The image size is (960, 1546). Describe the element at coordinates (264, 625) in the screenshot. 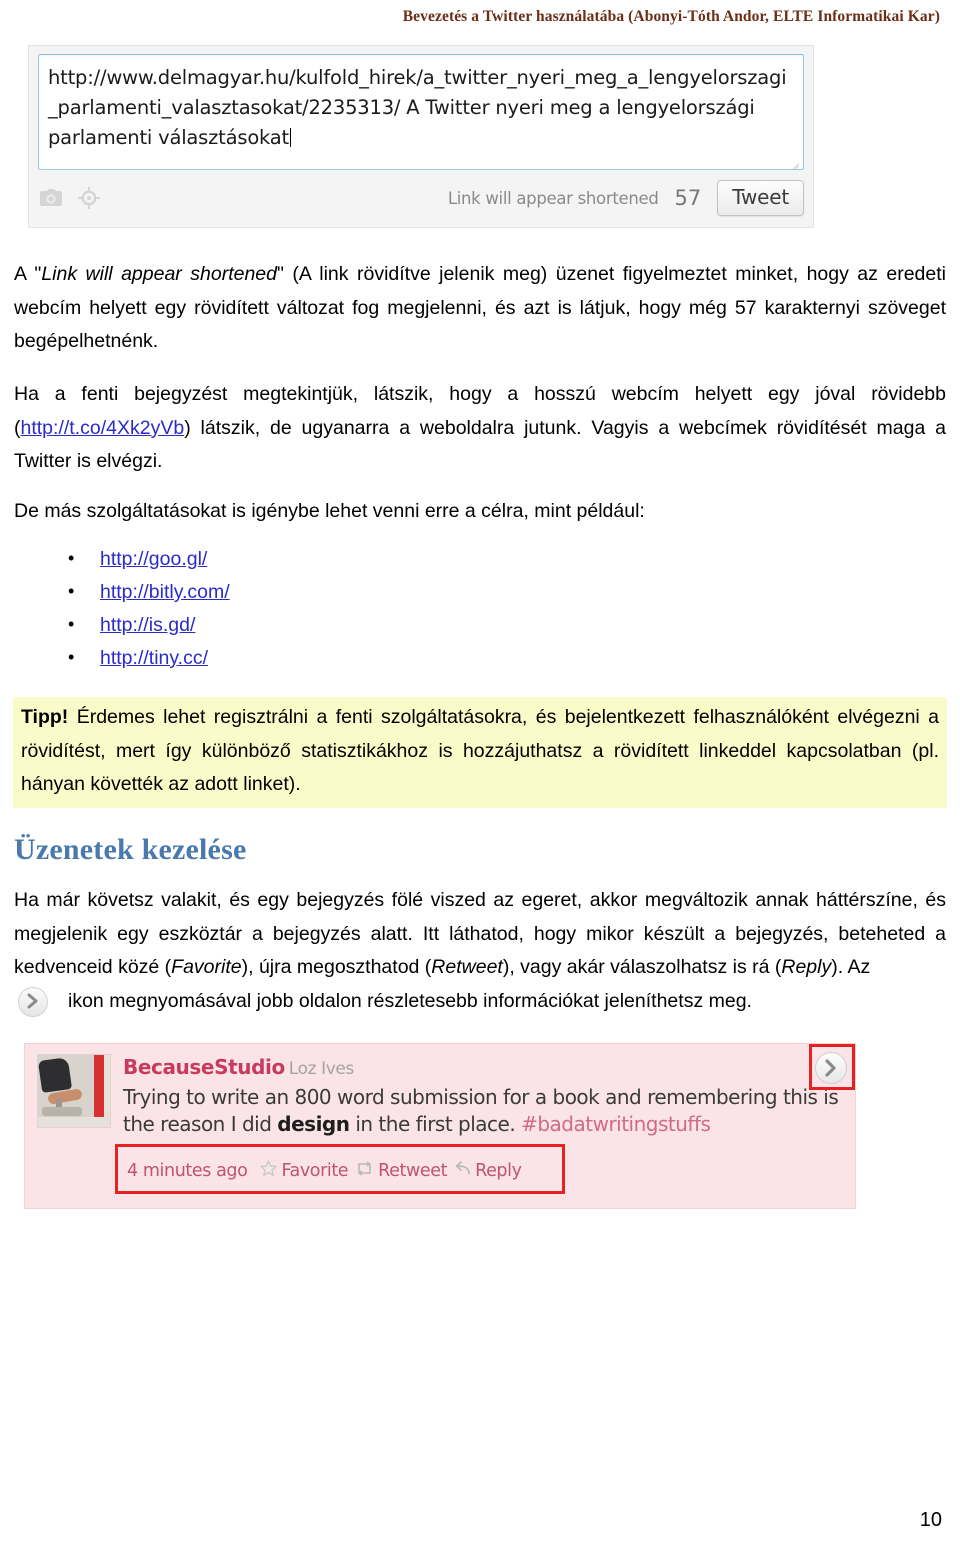

I see `list-item: http://is.gd/` at that location.